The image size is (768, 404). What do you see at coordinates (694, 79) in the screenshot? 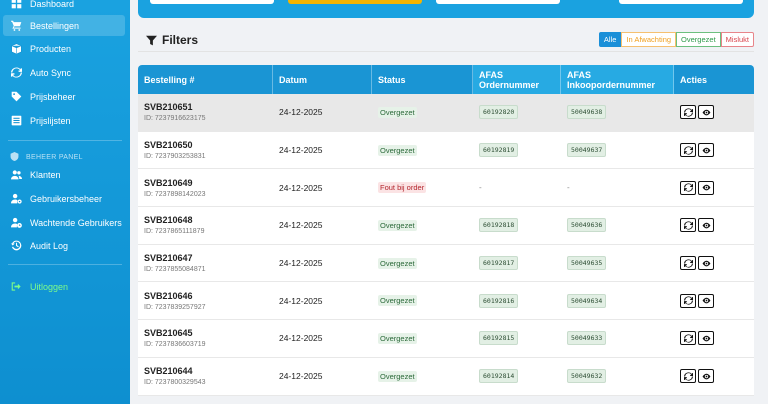
I see `column-header-acties: Acties` at bounding box center [694, 79].